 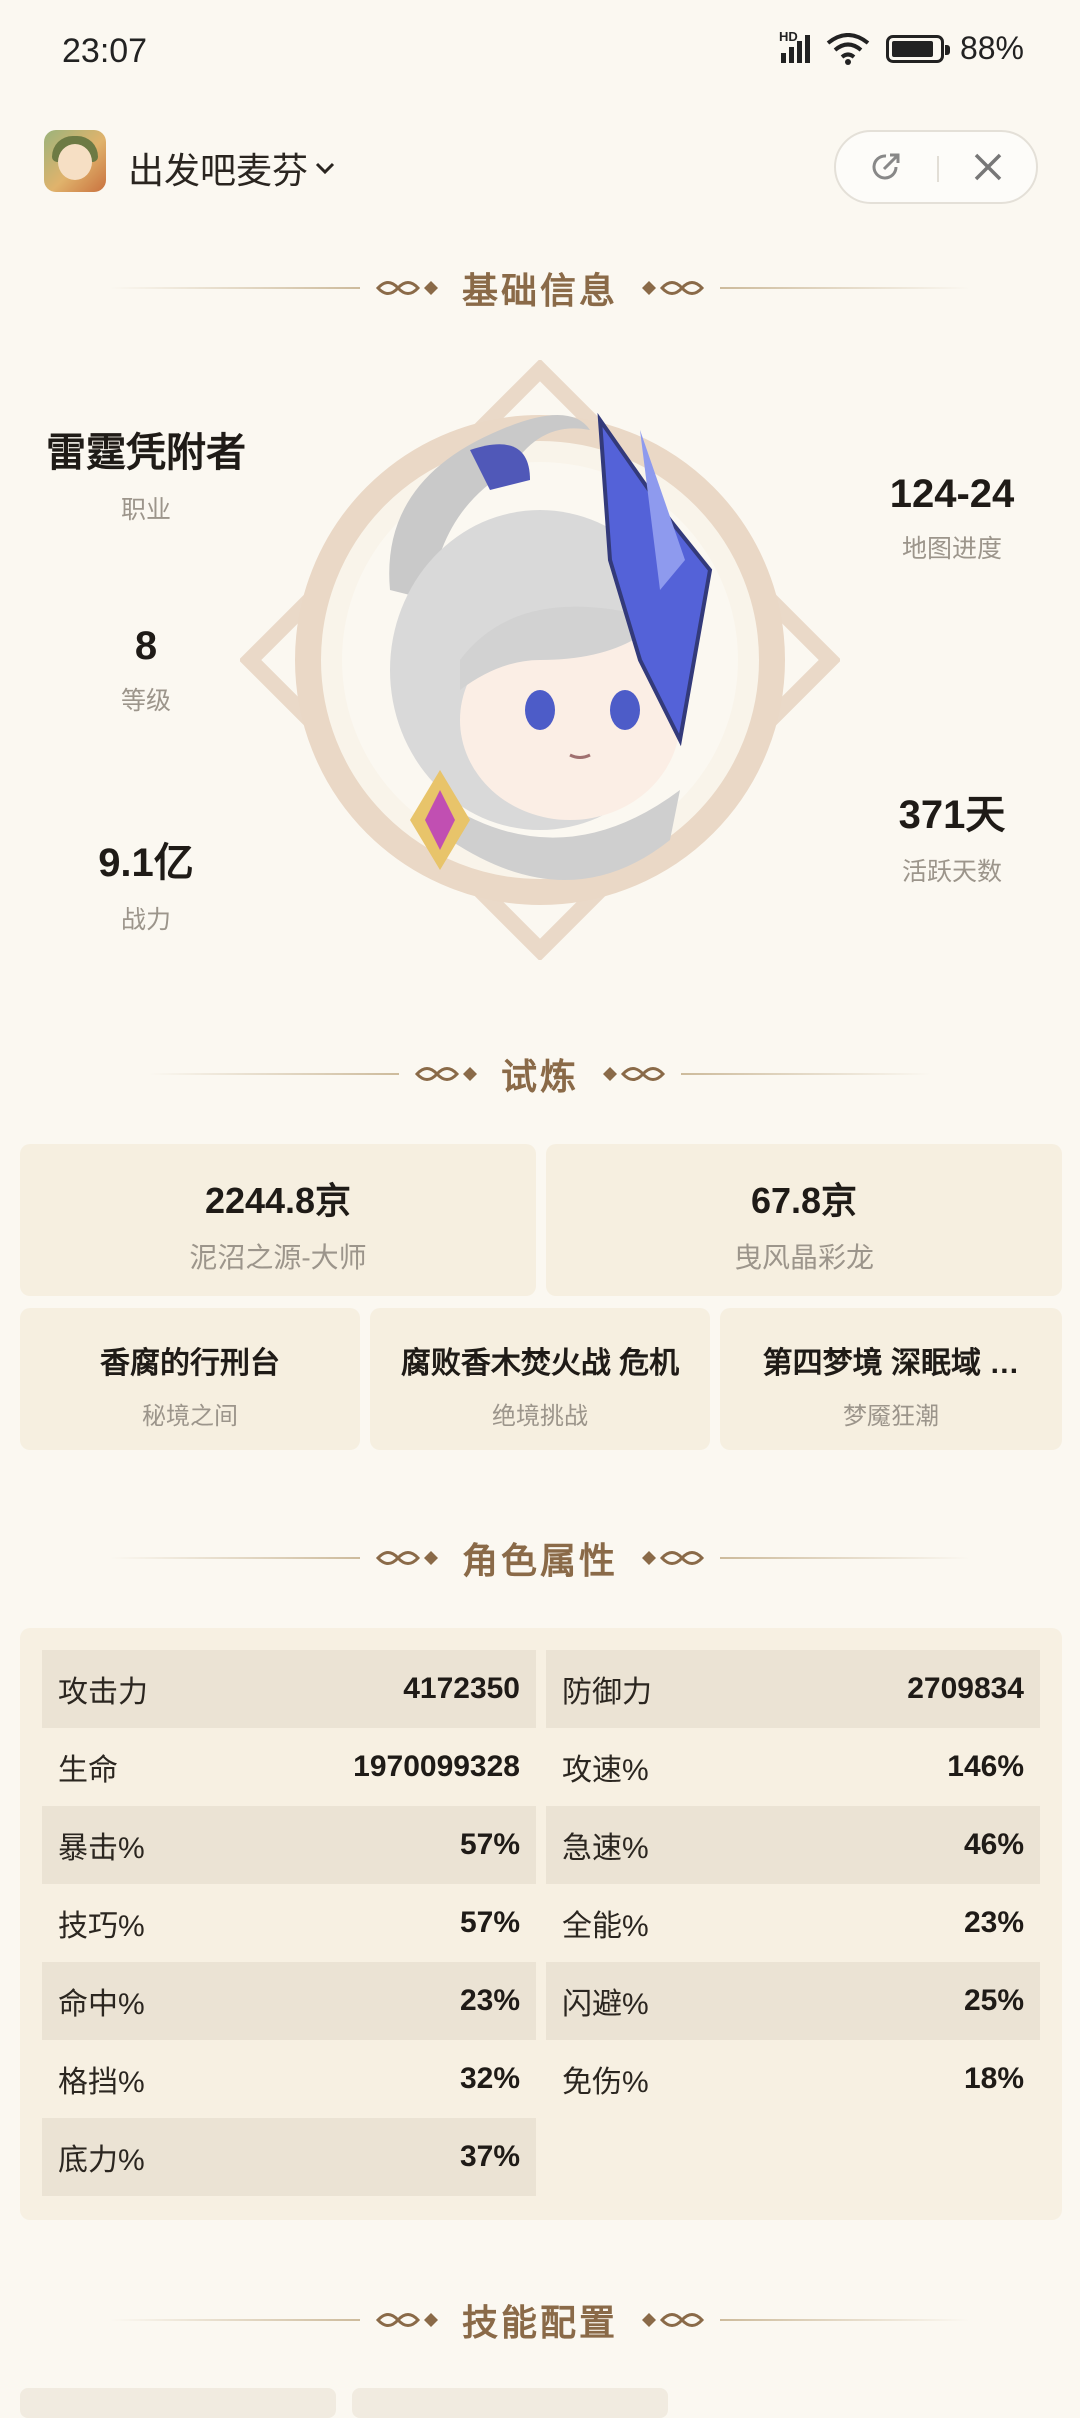 I want to click on attribute-row: 免伤% 18%, so click(x=793, y=2079).